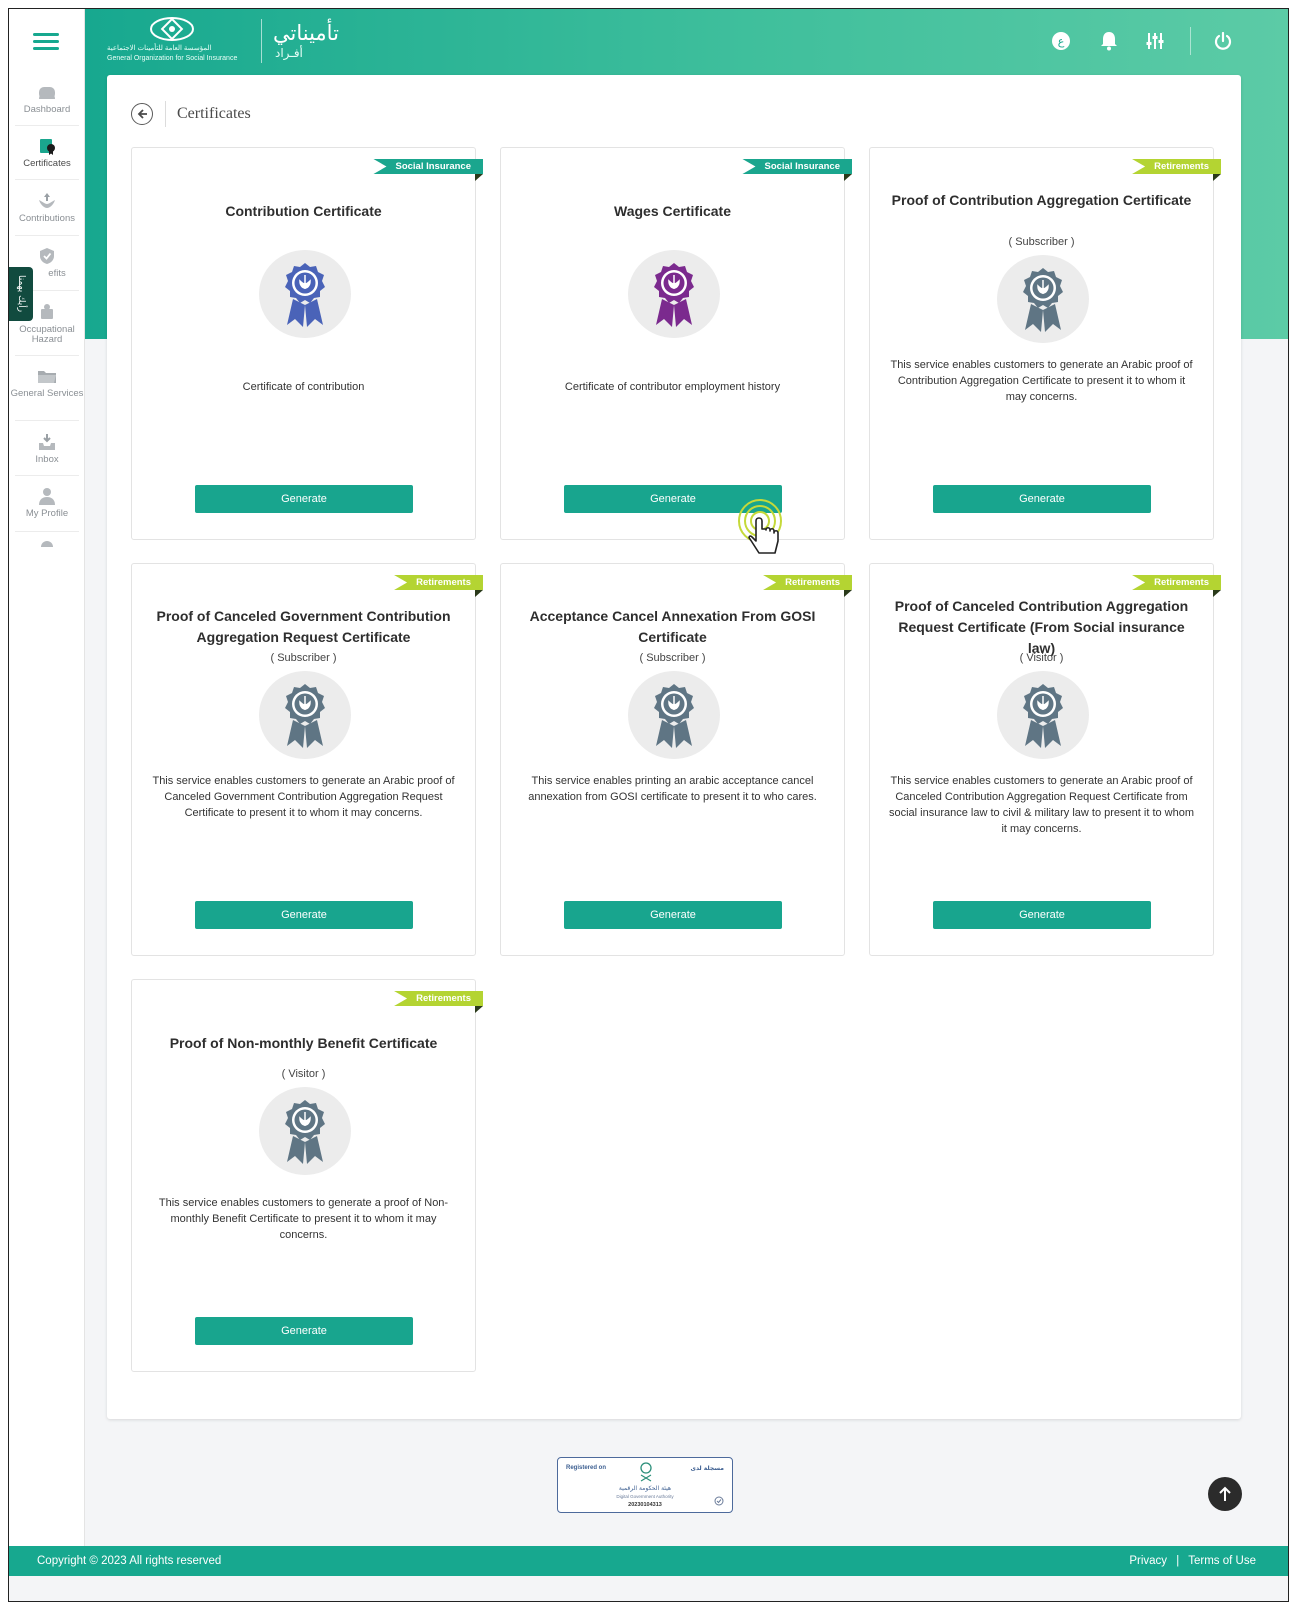 Image resolution: width=1295 pixels, height=1602 pixels. What do you see at coordinates (47, 218) in the screenshot?
I see `sidebar-item-label: Contributions` at bounding box center [47, 218].